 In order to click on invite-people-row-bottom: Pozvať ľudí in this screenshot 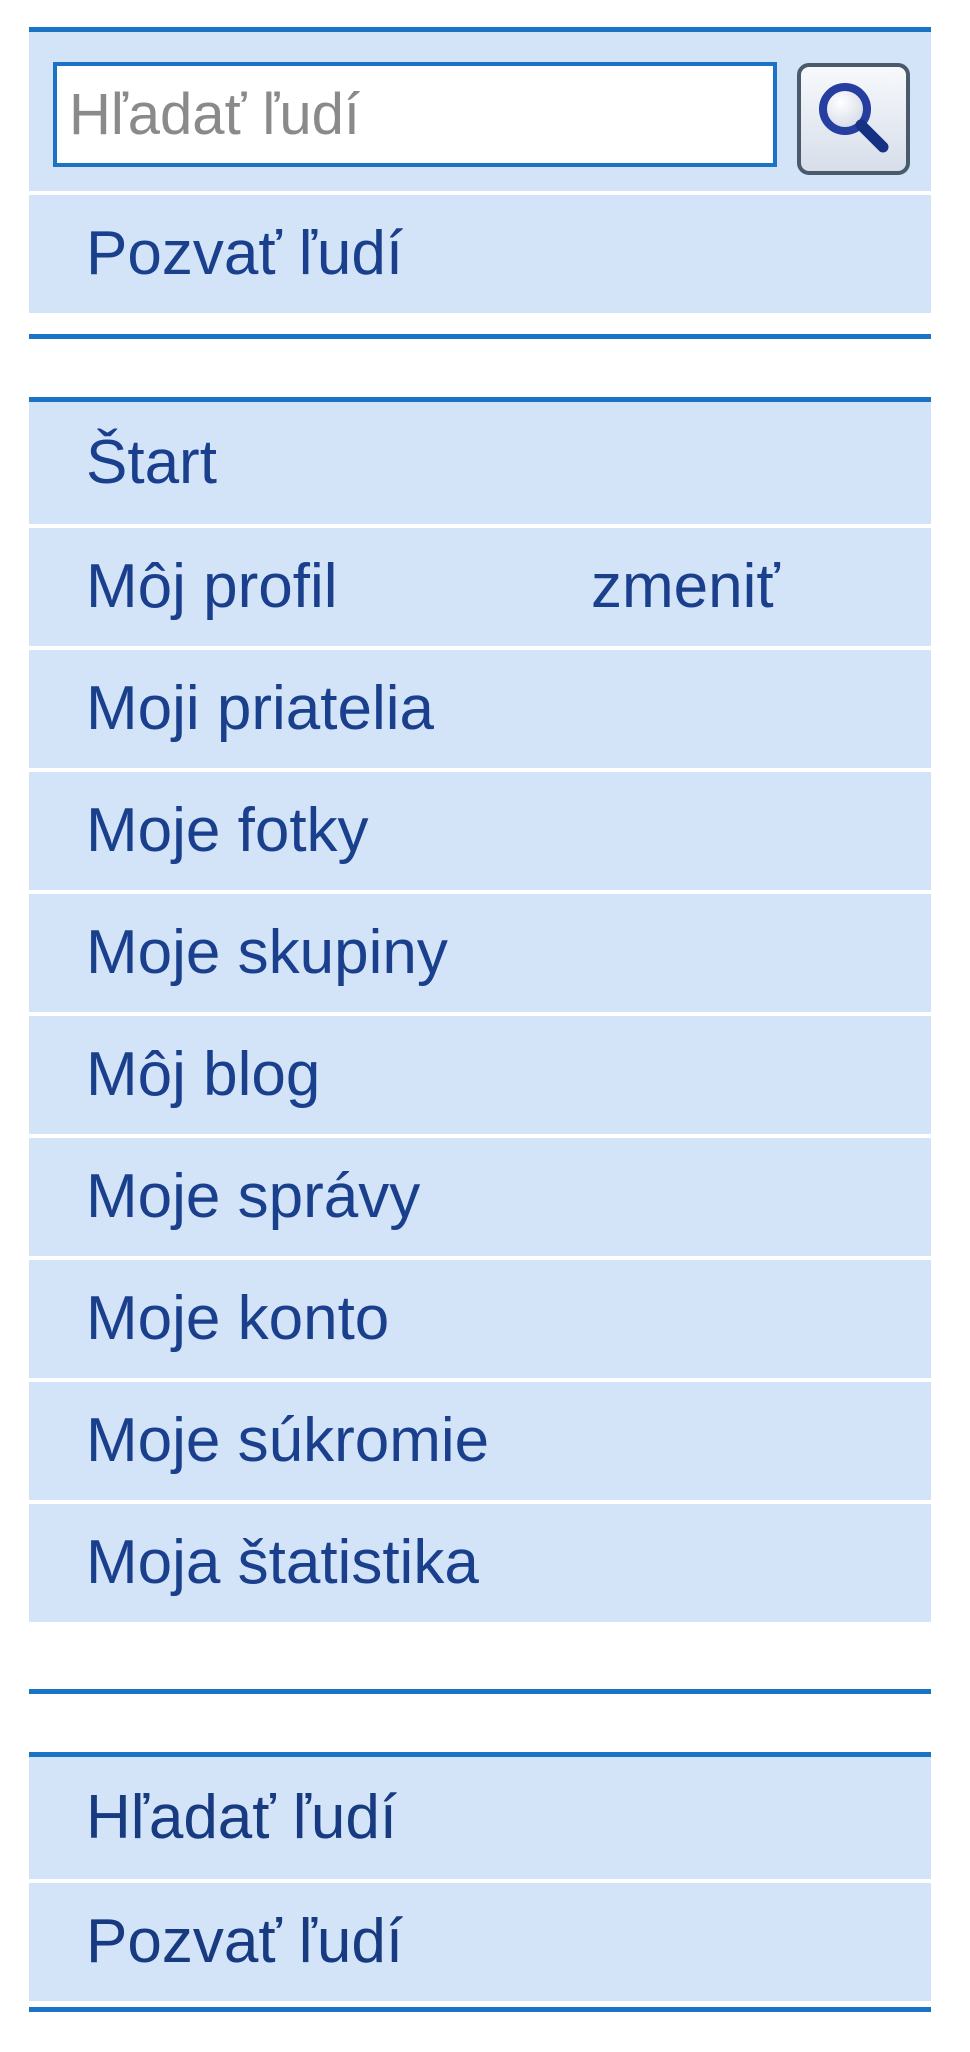, I will do `click(480, 1940)`.